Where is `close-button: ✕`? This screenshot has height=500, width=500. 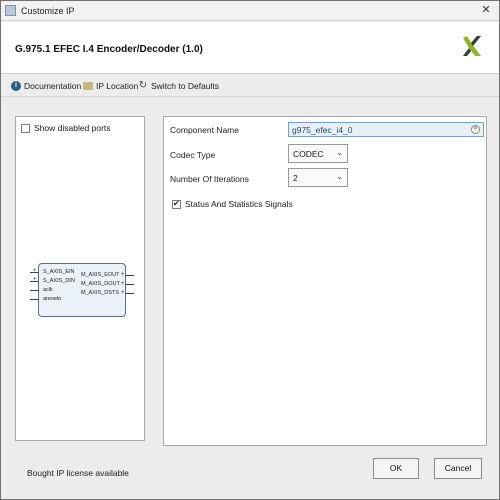 close-button: ✕ is located at coordinates (486, 10).